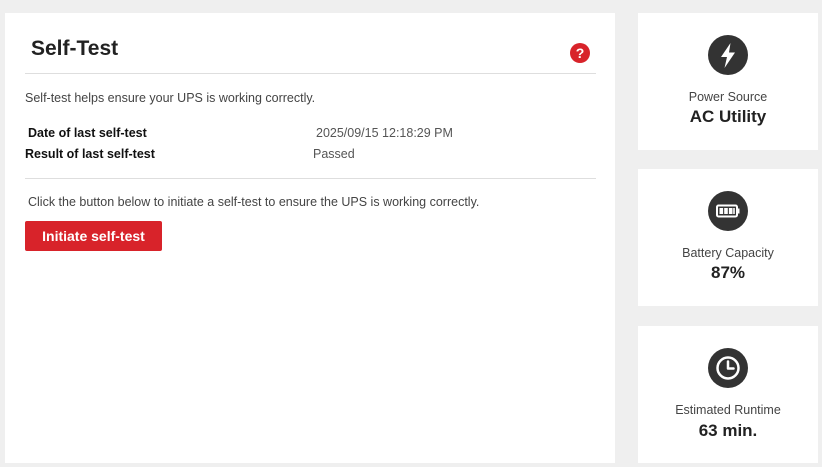  What do you see at coordinates (728, 211) in the screenshot?
I see `battery-icon` at bounding box center [728, 211].